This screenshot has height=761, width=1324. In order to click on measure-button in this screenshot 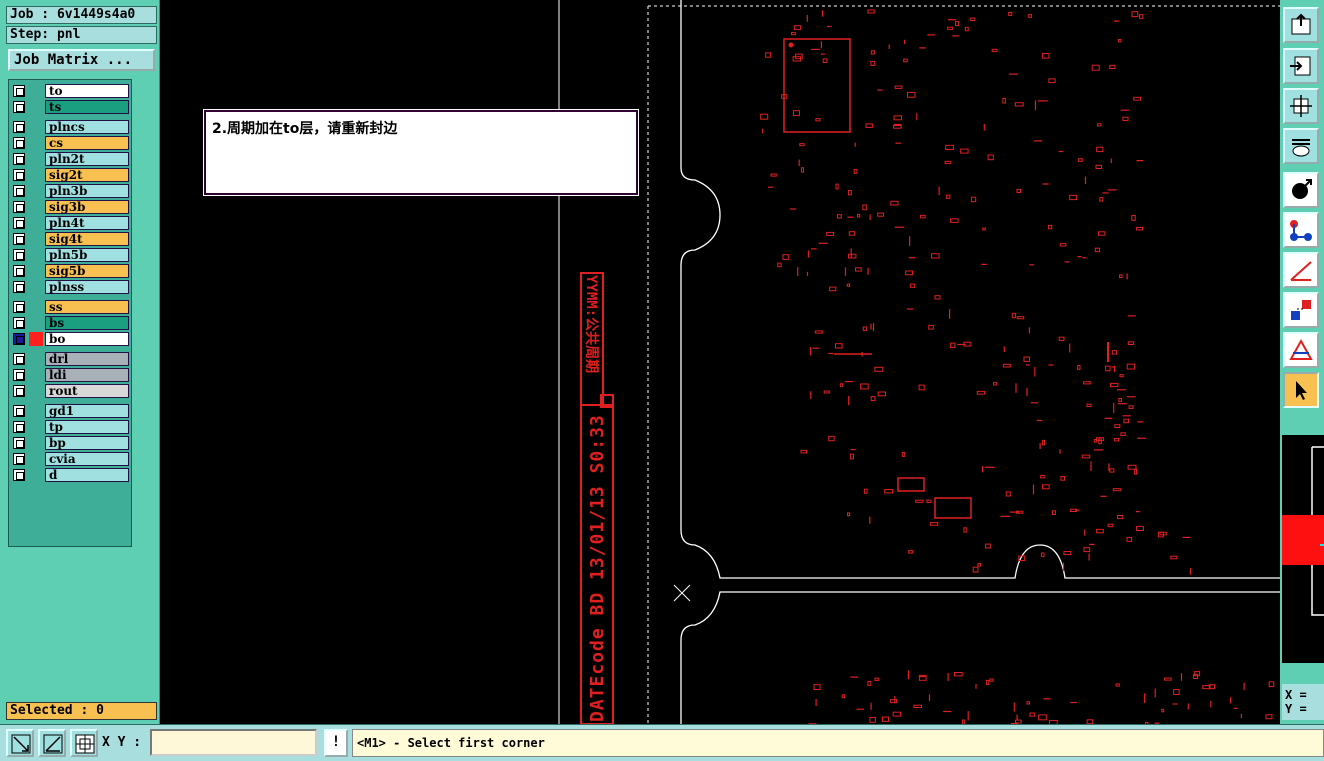, I will do `click(1301, 270)`.